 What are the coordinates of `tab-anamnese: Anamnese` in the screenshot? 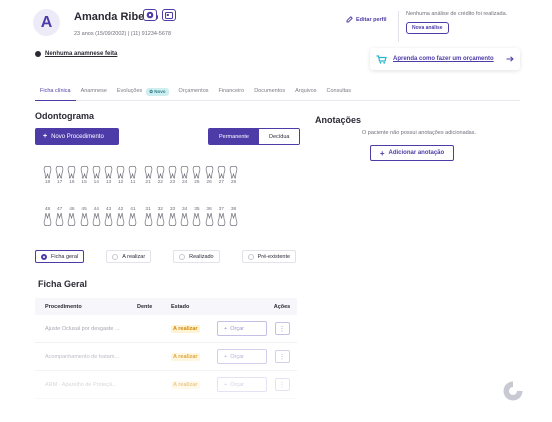 It's located at (94, 94).